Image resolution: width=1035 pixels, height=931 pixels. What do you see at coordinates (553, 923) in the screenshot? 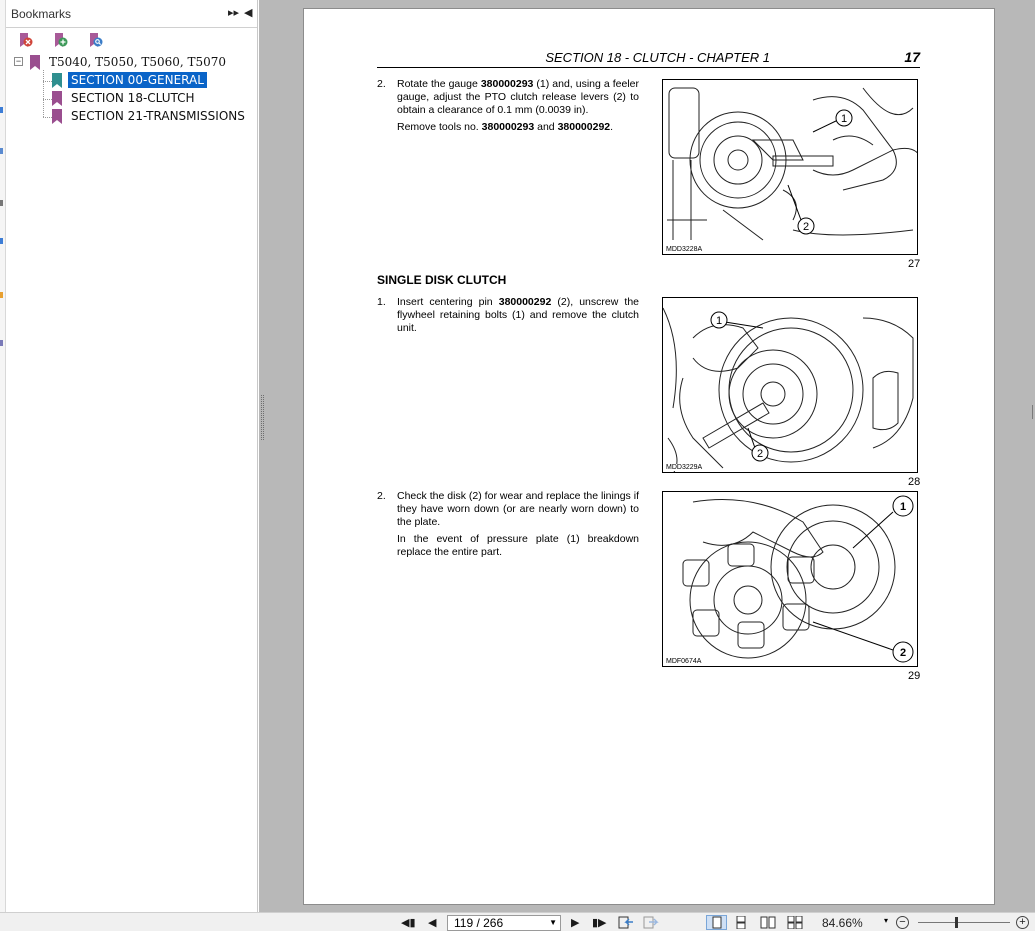
I see `chevron-down-icon: ▼` at bounding box center [553, 923].